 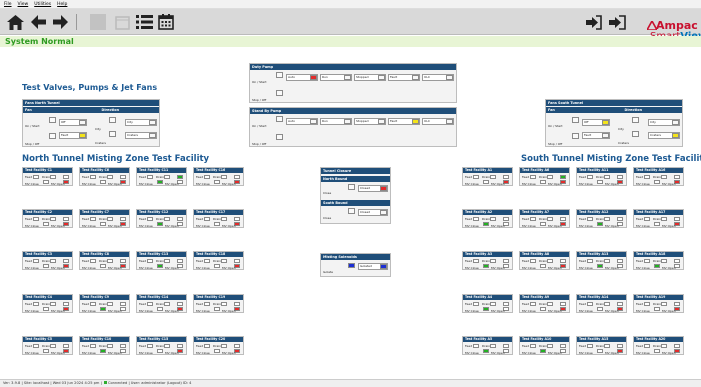 What do you see at coordinates (161, 383) in the screenshot?
I see `status-user: User: administrator (Logout) ID: 4` at bounding box center [161, 383].